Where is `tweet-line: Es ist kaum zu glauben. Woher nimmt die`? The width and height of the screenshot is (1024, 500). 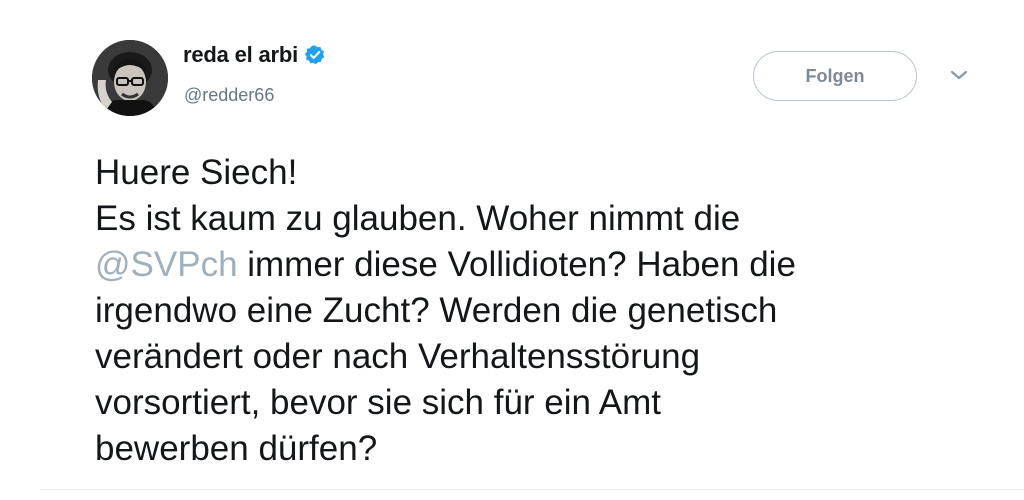 tweet-line: Es ist kaum zu glauben. Woher nimmt die is located at coordinates (418, 218).